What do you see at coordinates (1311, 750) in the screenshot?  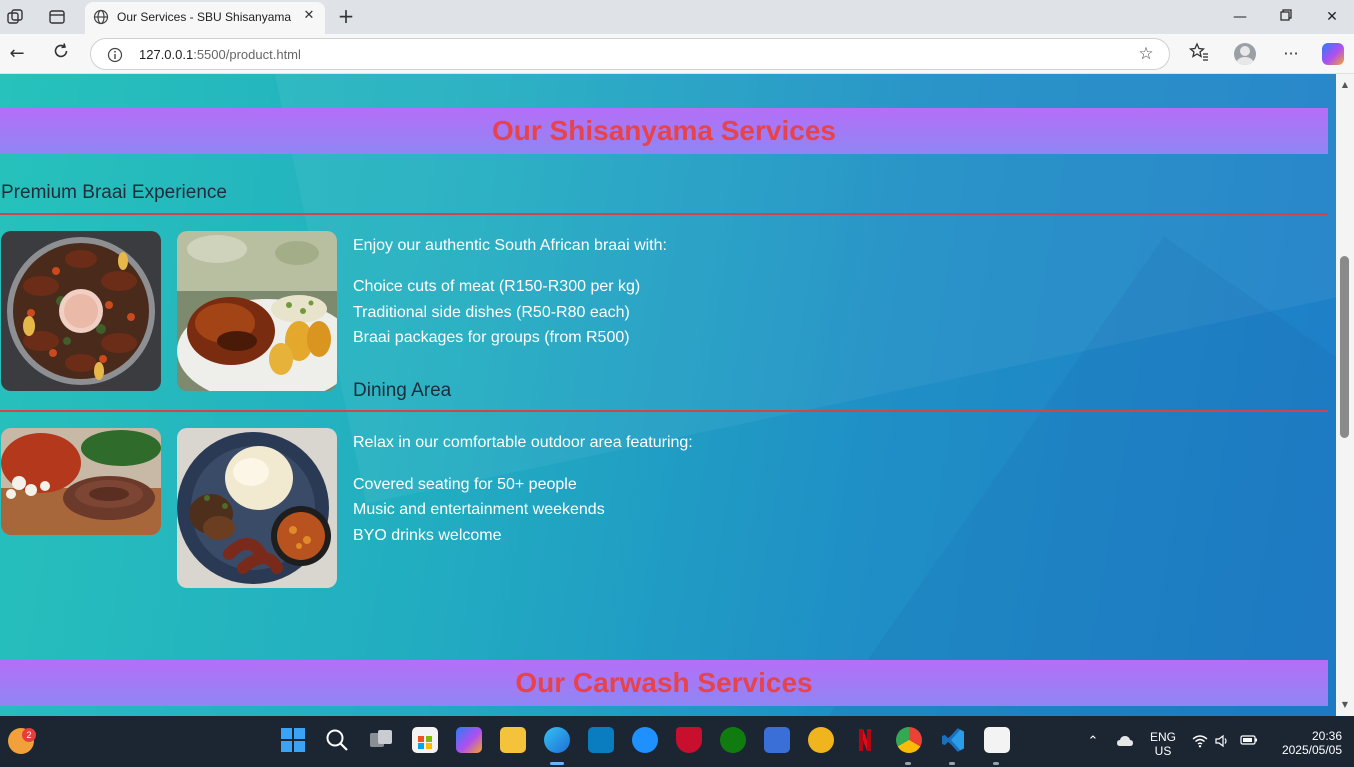 I see `clock-date: 2025/05/05` at bounding box center [1311, 750].